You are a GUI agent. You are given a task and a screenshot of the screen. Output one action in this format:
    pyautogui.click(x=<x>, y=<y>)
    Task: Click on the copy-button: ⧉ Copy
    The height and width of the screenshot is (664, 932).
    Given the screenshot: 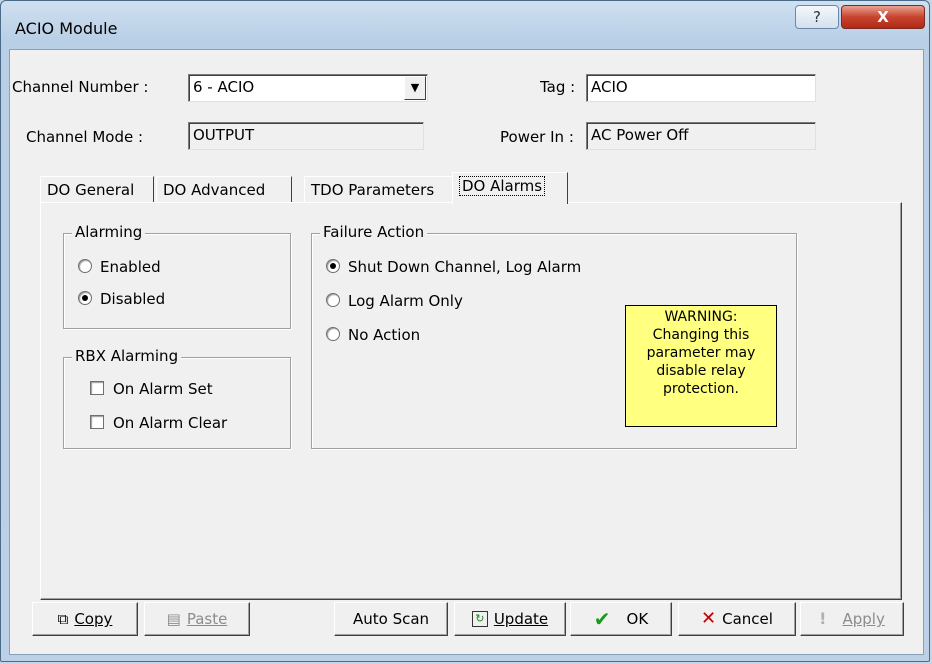 What is the action you would take?
    pyautogui.click(x=85, y=619)
    